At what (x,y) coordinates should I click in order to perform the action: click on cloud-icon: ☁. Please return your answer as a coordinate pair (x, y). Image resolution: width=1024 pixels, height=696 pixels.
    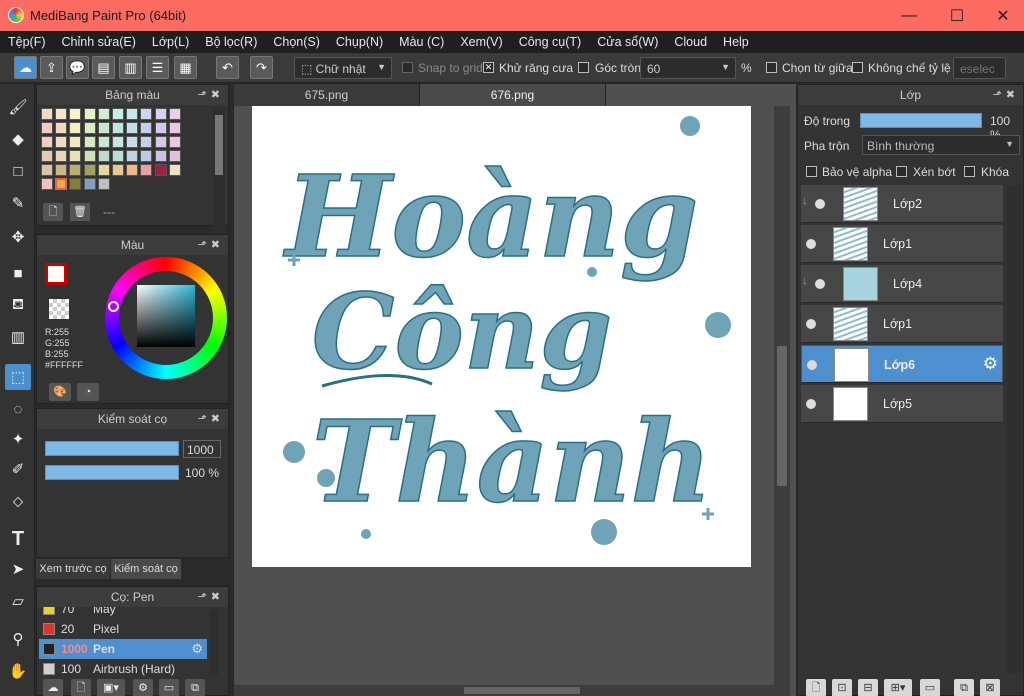
    Looking at the image, I should click on (25, 67).